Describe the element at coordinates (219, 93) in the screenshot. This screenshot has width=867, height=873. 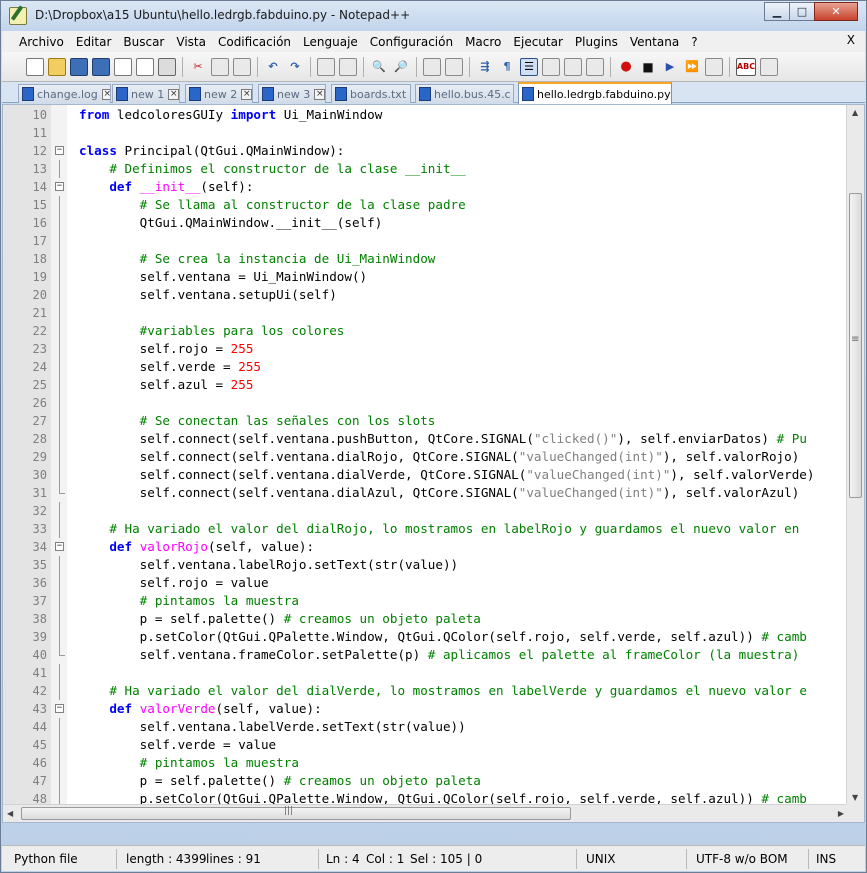
I see `tab-new-2: new 2 ×` at that location.